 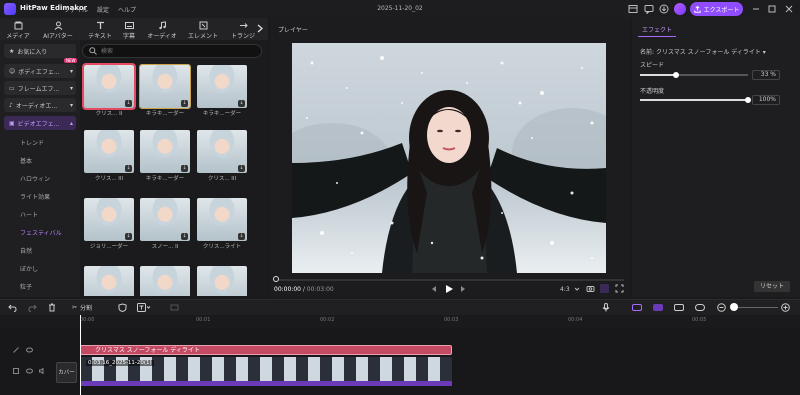 I want to click on subcategory-trend: トレンド, so click(x=32, y=142).